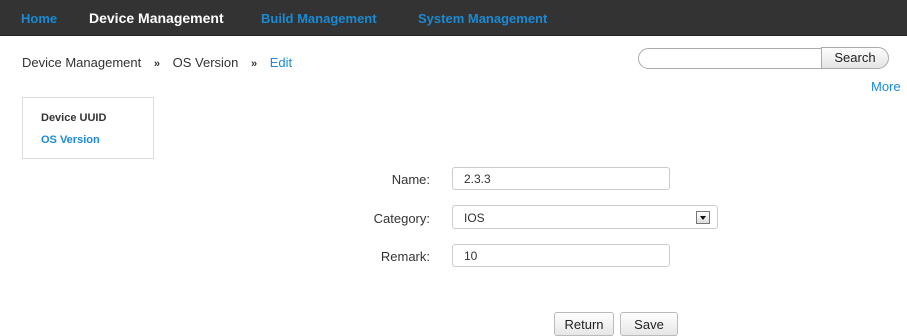 This screenshot has height=336, width=907. Describe the element at coordinates (886, 86) in the screenshot. I see `more-link: More` at that location.